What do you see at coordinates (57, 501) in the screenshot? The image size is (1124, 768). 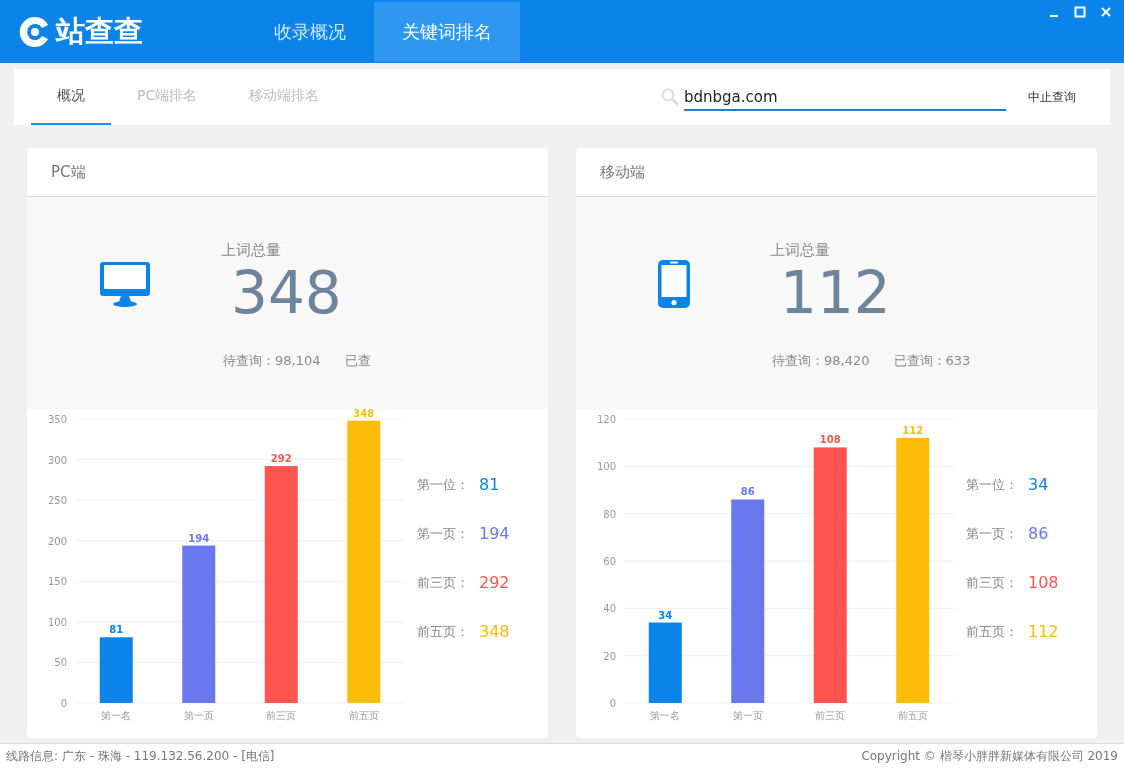 I see `y-axis-label: 250` at bounding box center [57, 501].